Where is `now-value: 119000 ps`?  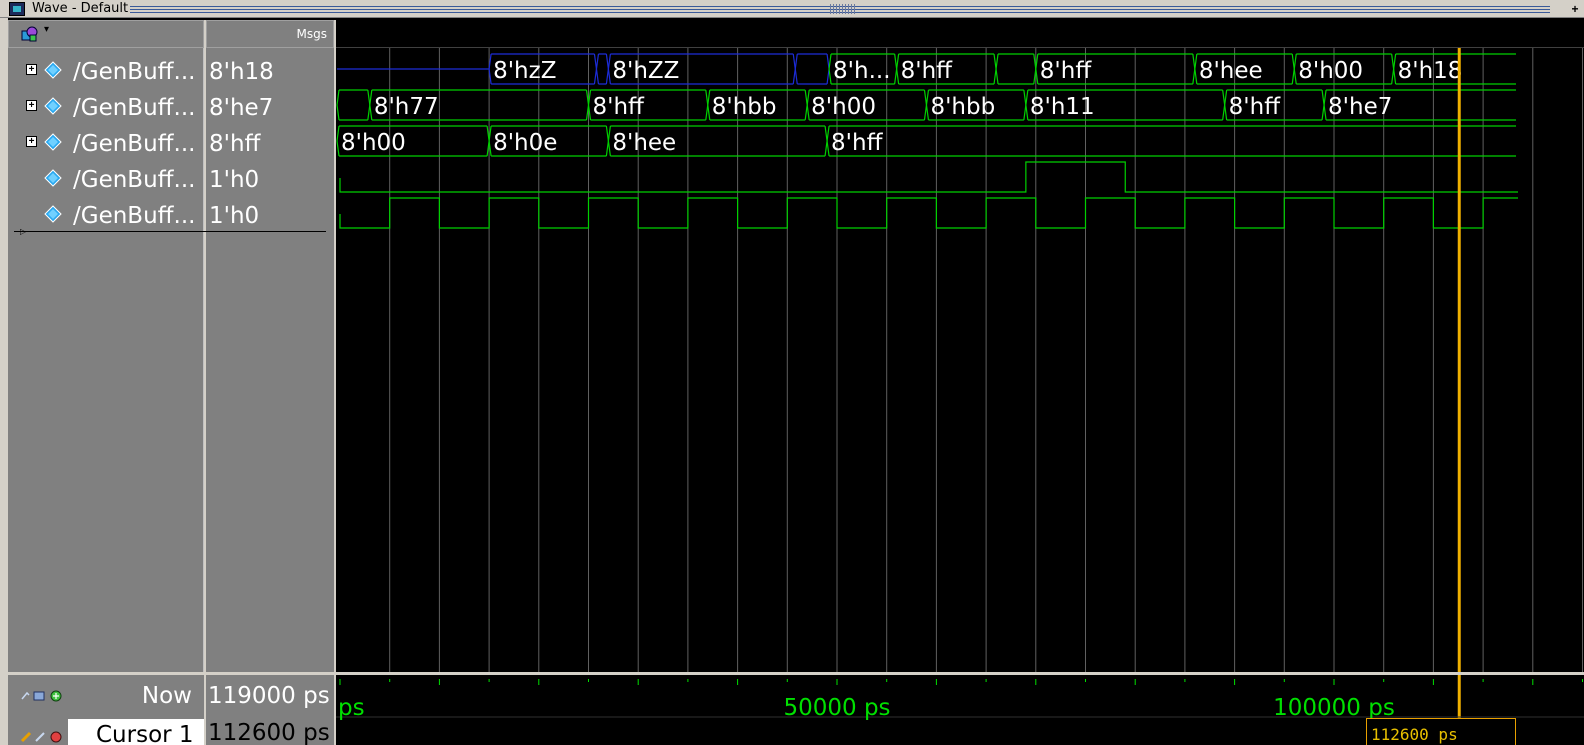
now-value: 119000 ps is located at coordinates (269, 696).